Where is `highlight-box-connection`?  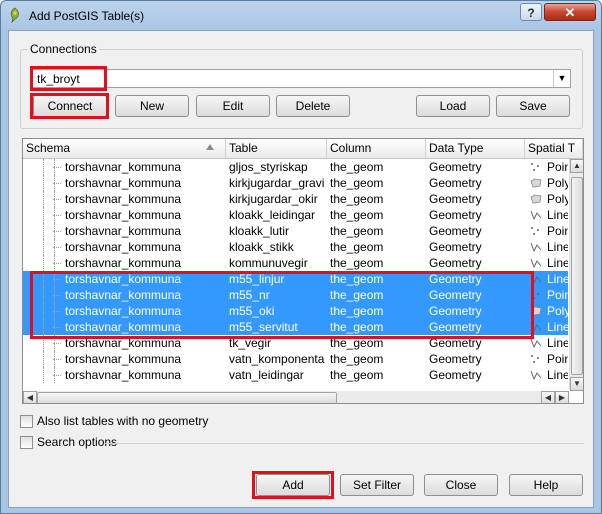 highlight-box-connection is located at coordinates (68, 78).